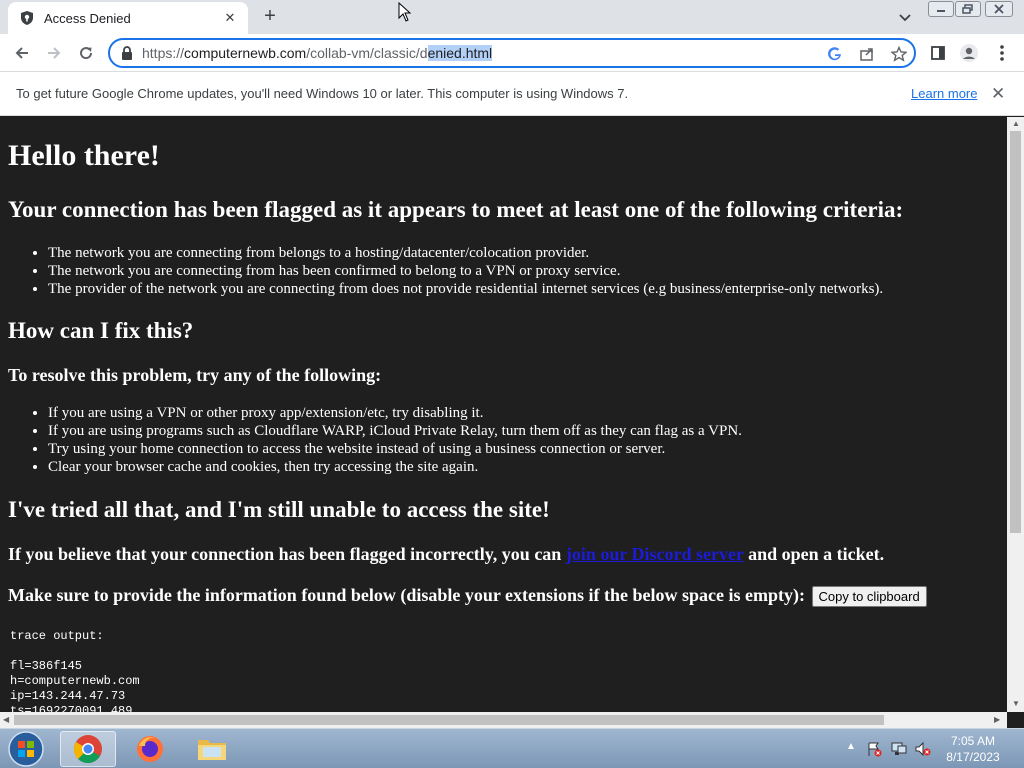 This screenshot has width=1024, height=768. Describe the element at coordinates (968, 9) in the screenshot. I see `restore-button` at that location.